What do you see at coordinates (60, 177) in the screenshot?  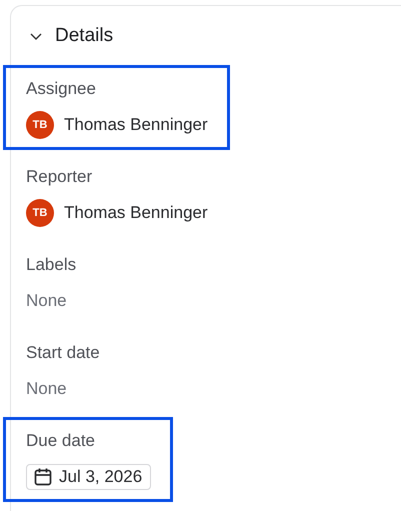 I see `field-label: Reporter` at bounding box center [60, 177].